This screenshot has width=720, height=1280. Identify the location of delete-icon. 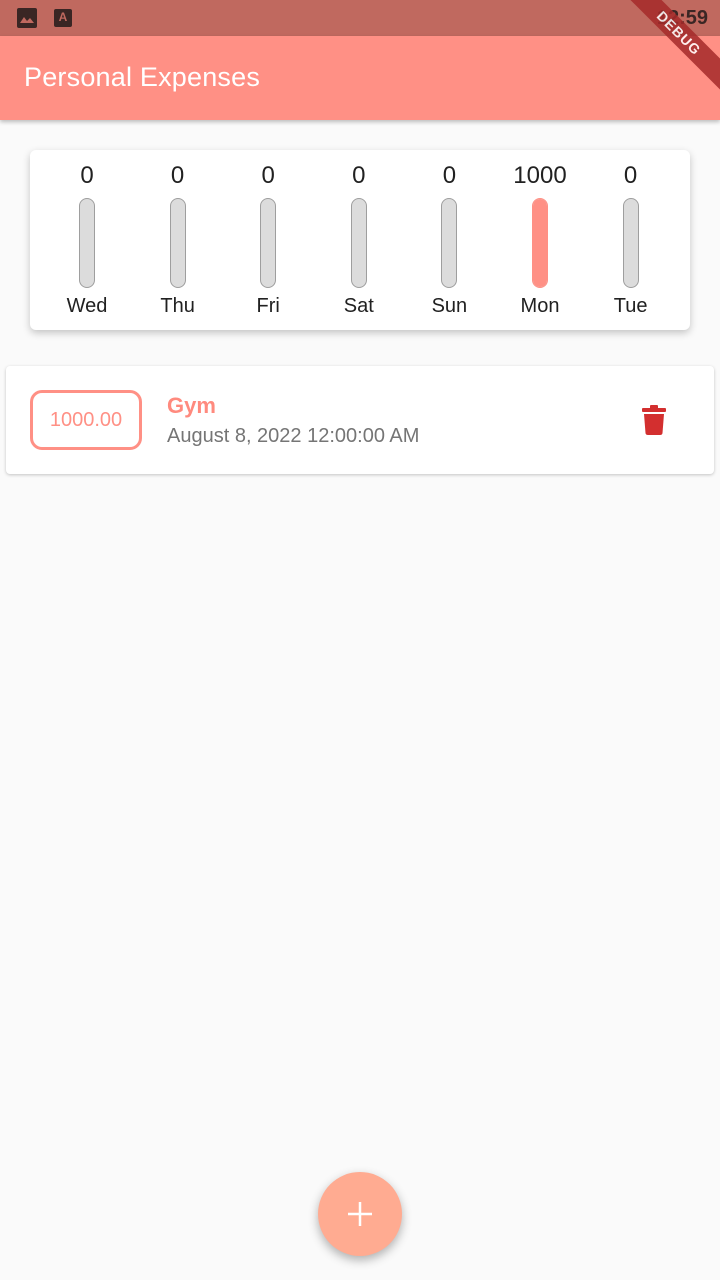
(654, 420).